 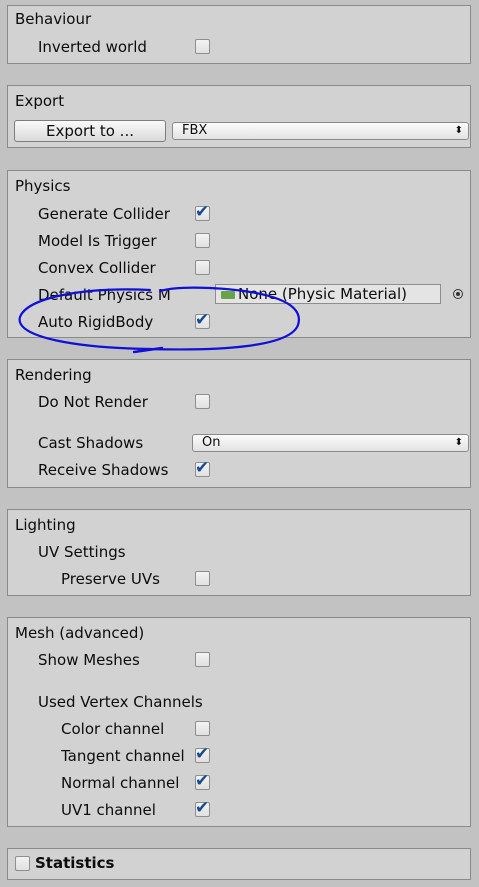 What do you see at coordinates (89, 660) in the screenshot?
I see `show-meshes-label: Show Meshes` at bounding box center [89, 660].